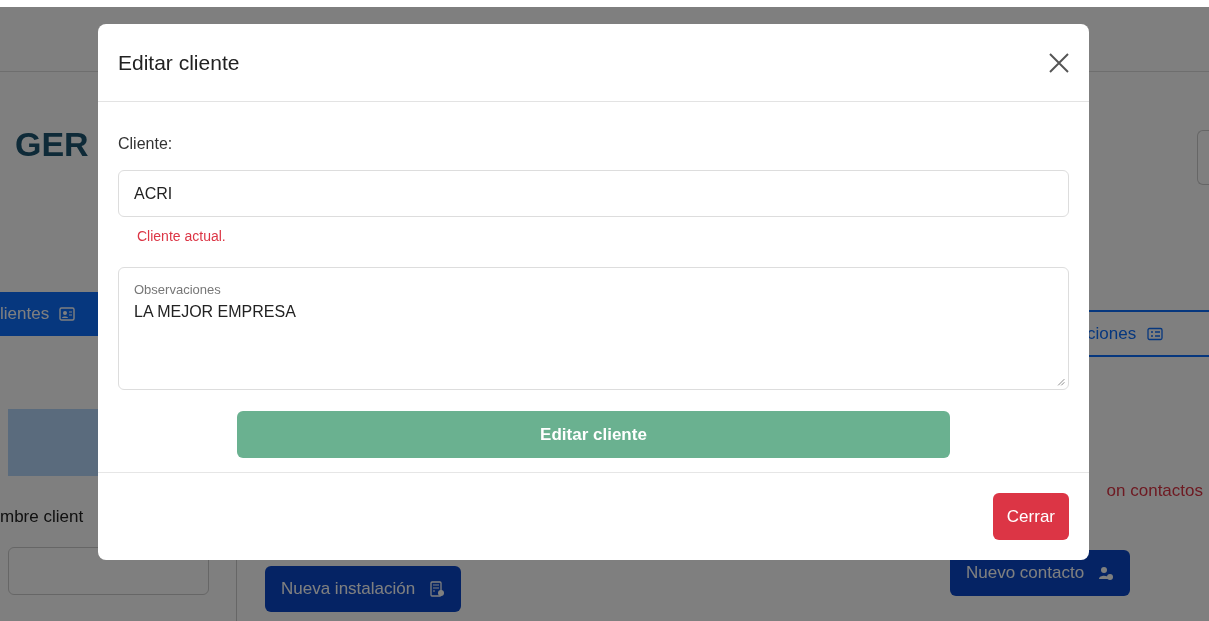  I want to click on submit-button: Editar cliente, so click(593, 434).